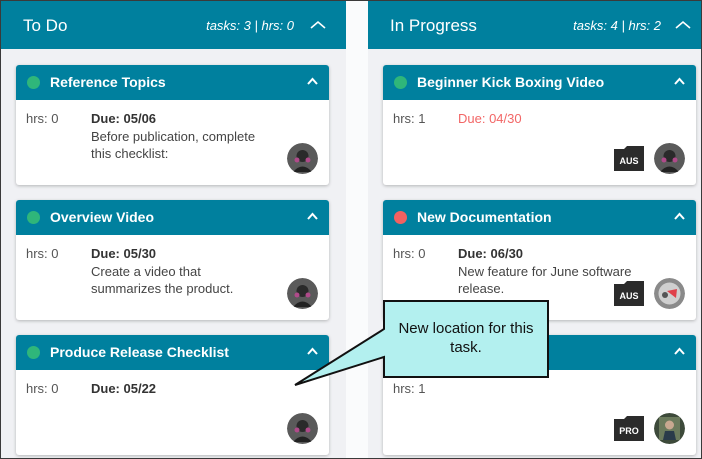  What do you see at coordinates (617, 25) in the screenshot?
I see `column-stats: tasks: 4 | hrs: 2` at bounding box center [617, 25].